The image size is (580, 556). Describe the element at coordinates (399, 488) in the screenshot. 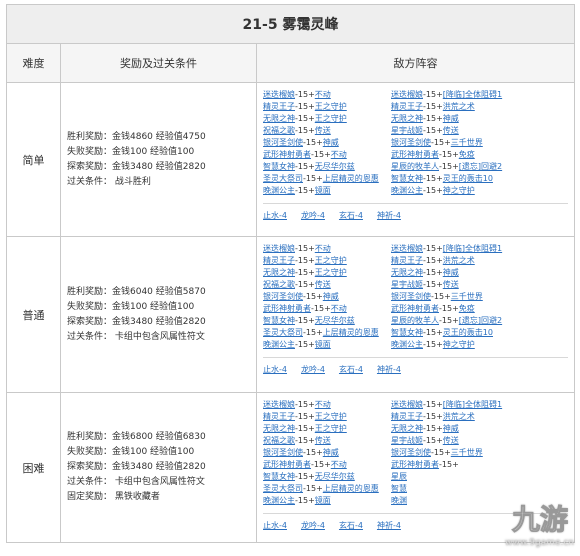

I see `enemy-name-link: 智慧` at that location.